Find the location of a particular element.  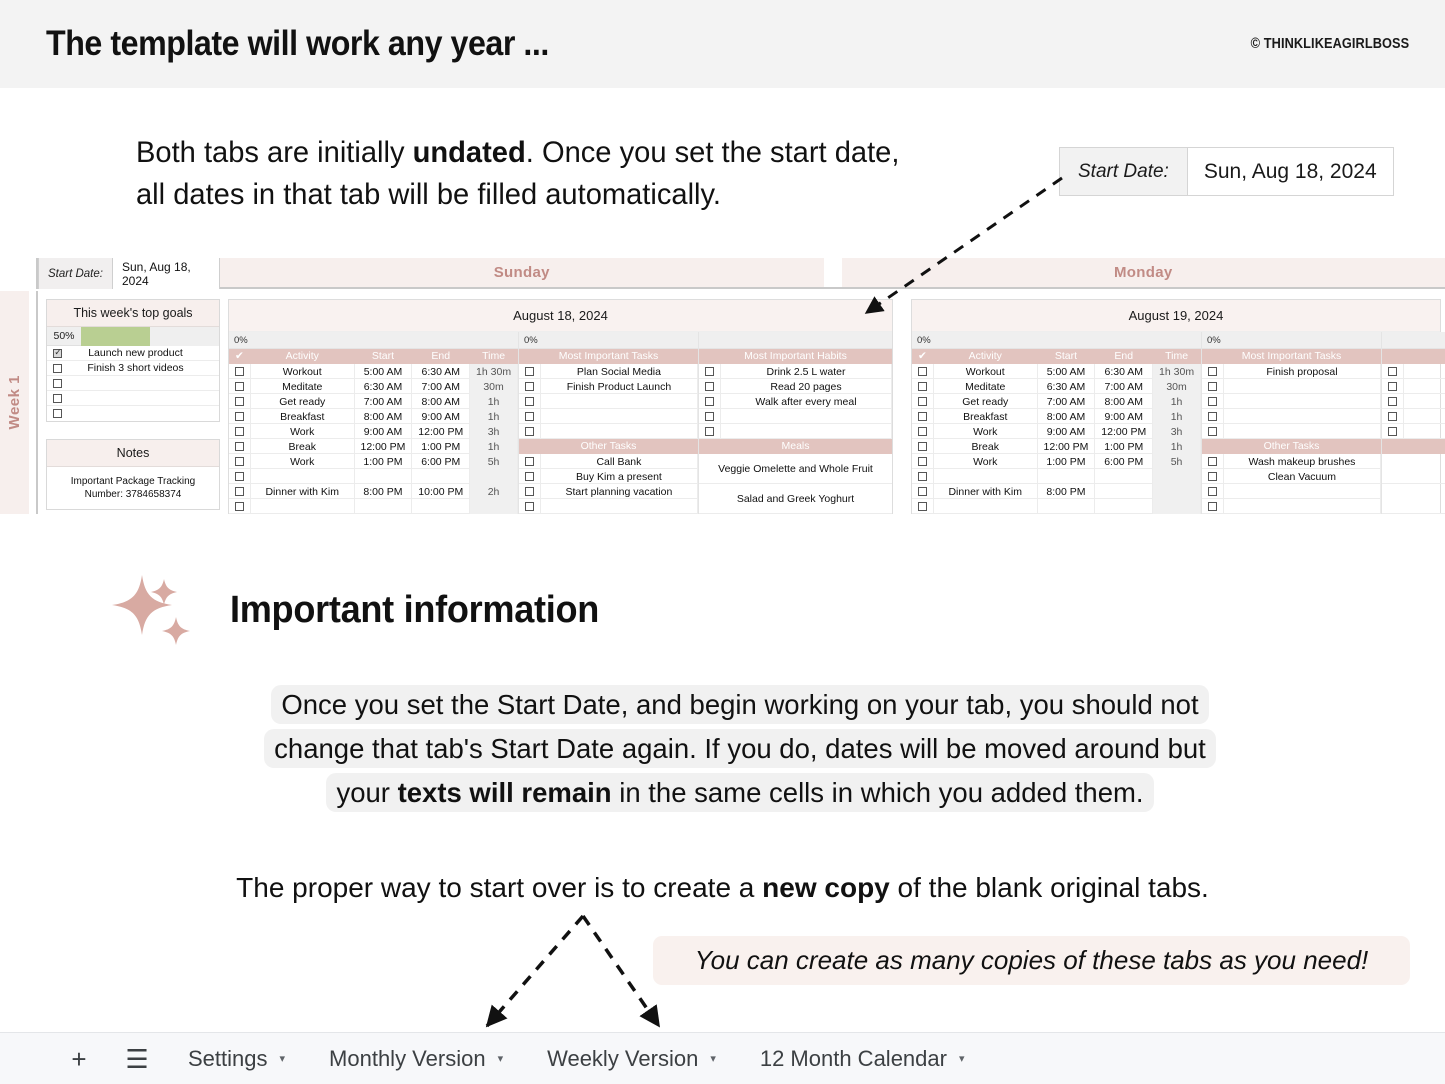

other-task-cell: Buy Kim a present is located at coordinates (619, 476).